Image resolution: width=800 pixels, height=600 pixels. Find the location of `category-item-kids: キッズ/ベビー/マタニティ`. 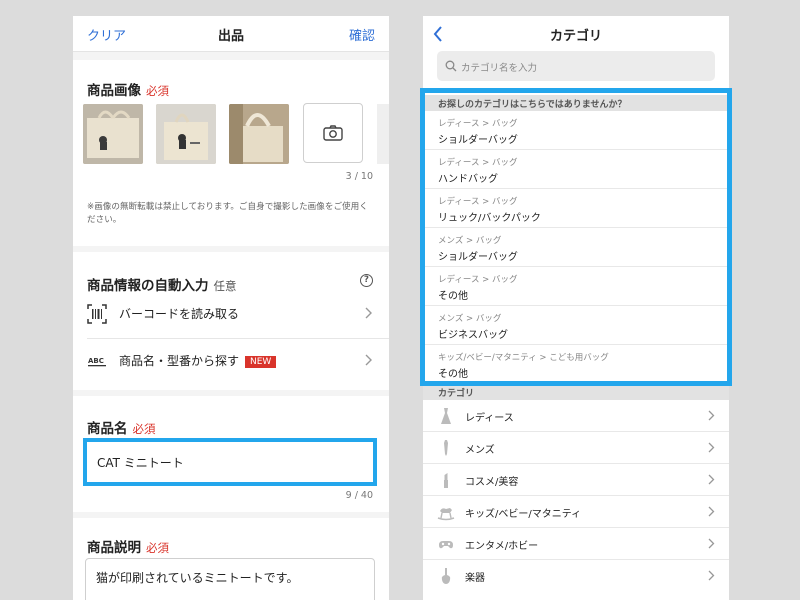

category-item-kids: キッズ/ベビー/マタニティ is located at coordinates (576, 512).